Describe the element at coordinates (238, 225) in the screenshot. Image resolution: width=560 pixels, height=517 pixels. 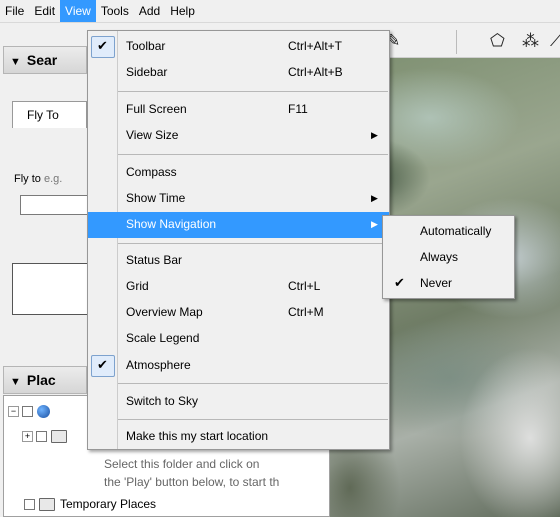
I see `menu-item-show-navigation: Show Navigation ▶` at that location.